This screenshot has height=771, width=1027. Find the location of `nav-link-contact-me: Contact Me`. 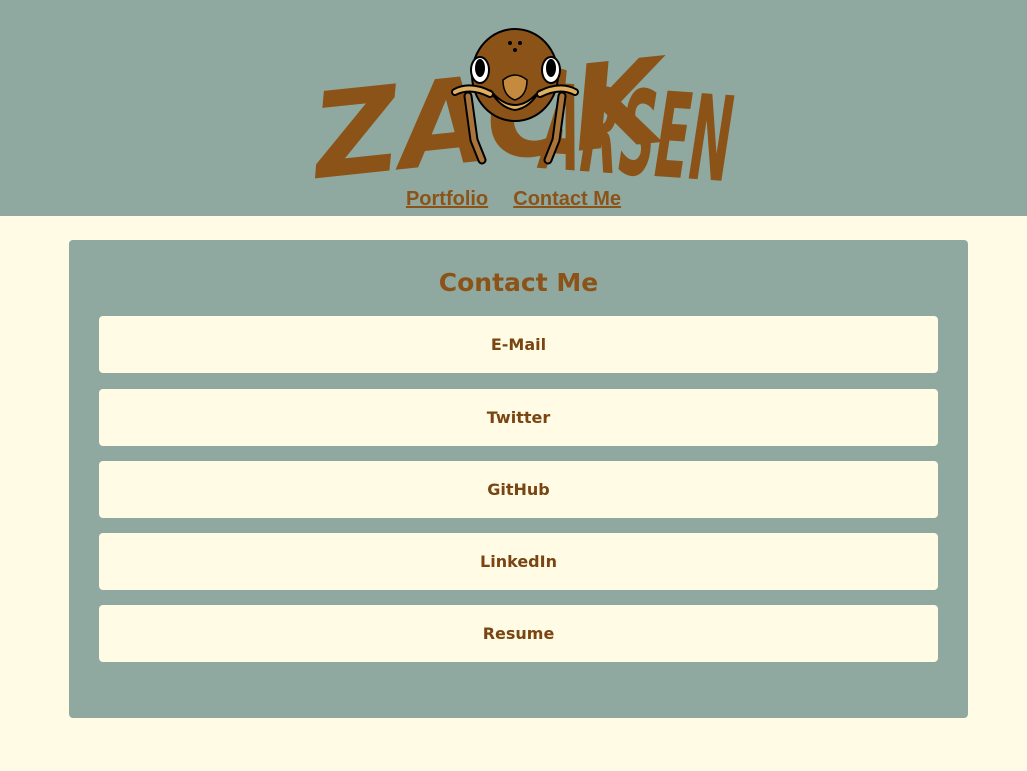

nav-link-contact-me: Contact Me is located at coordinates (567, 199).